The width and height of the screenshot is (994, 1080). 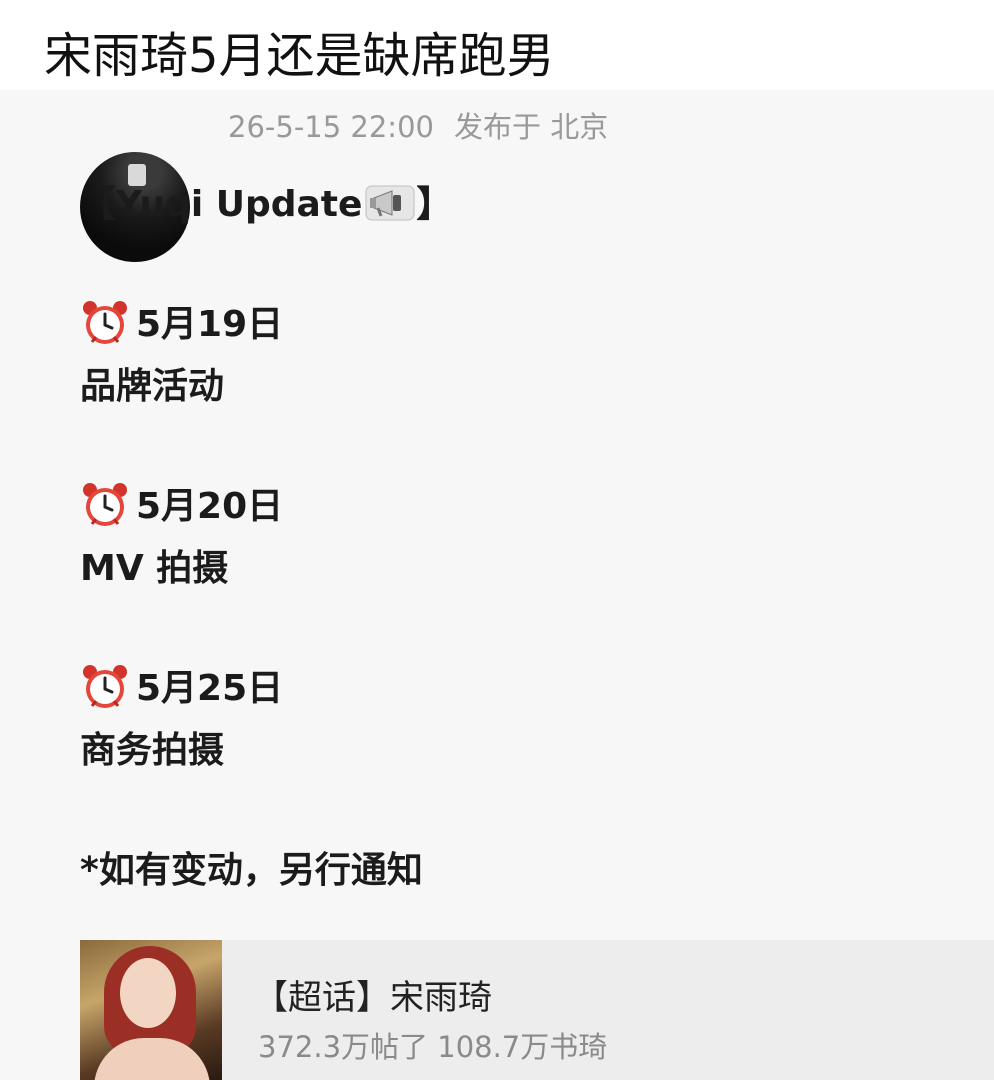 I want to click on post-timestamp: 26-5-15 22:00, so click(x=331, y=127).